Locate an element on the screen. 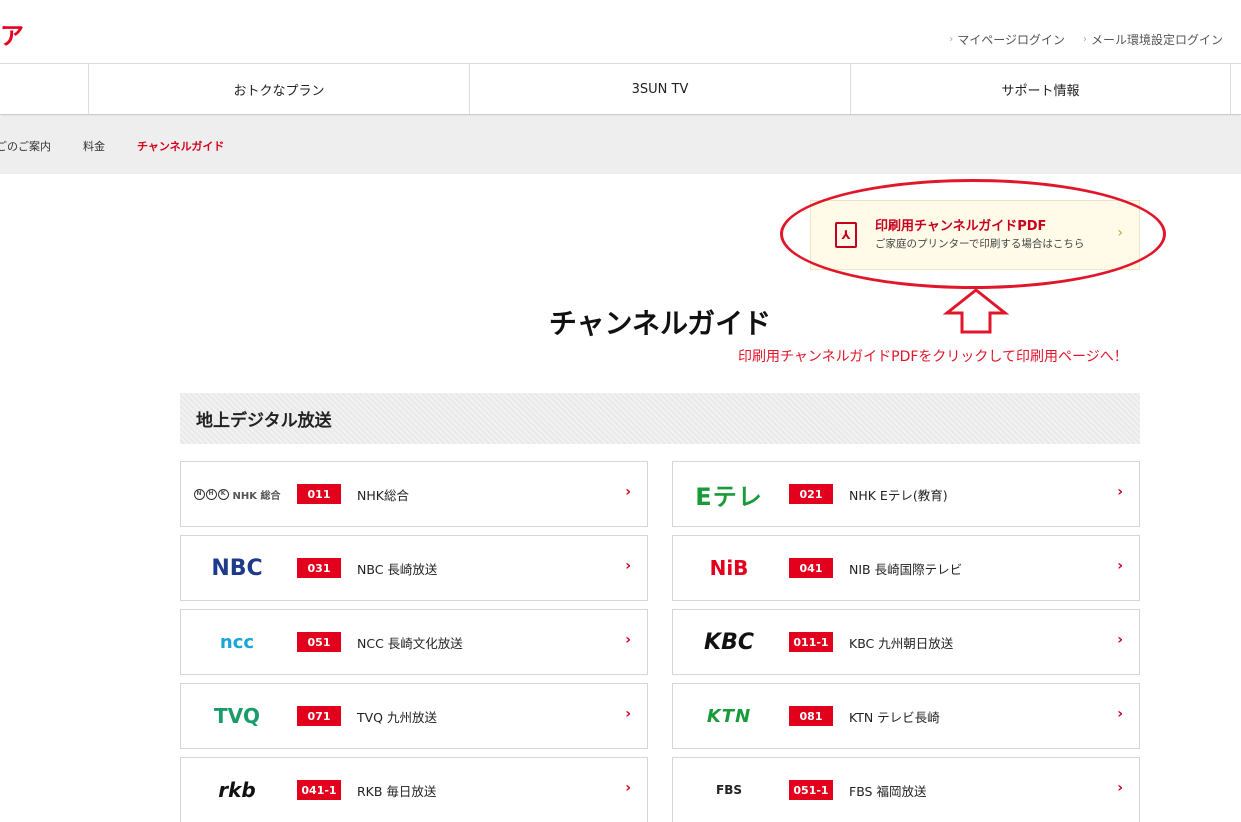 The height and width of the screenshot is (822, 1241). channel-name: KBC 九州朝日放送 is located at coordinates (901, 643).